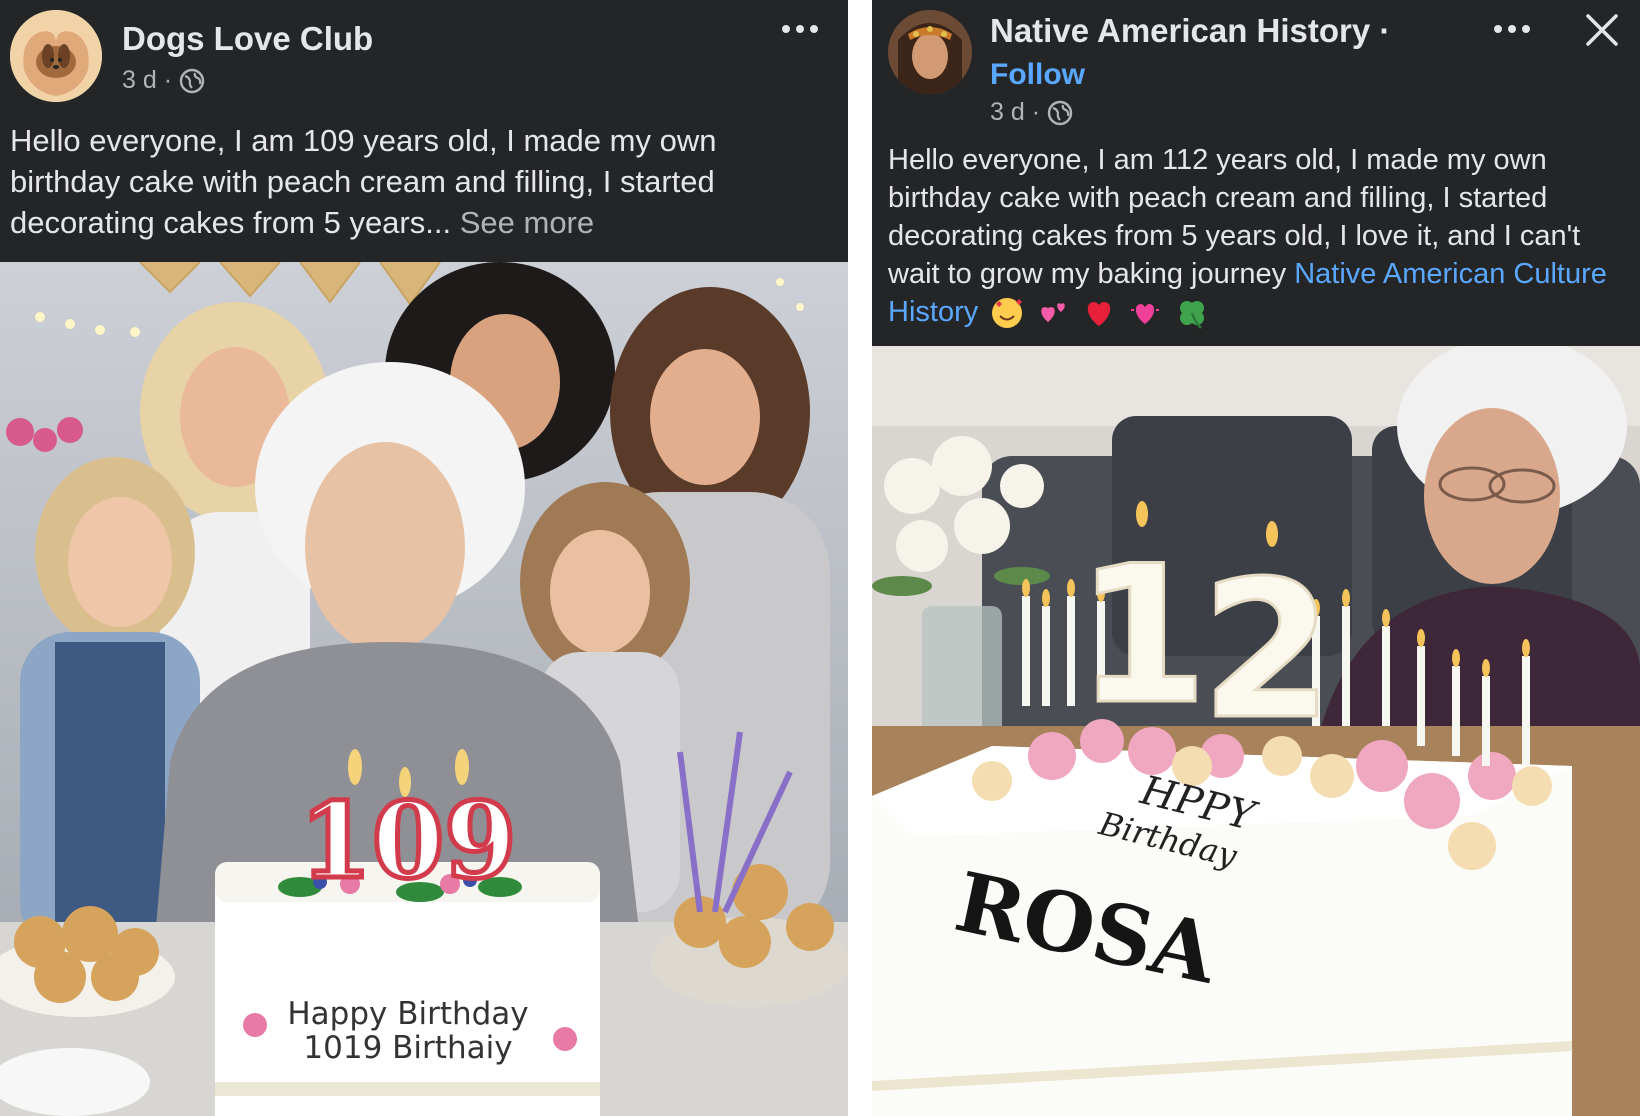 The height and width of the screenshot is (1116, 1640). I want to click on follow-button: Follow, so click(1037, 75).